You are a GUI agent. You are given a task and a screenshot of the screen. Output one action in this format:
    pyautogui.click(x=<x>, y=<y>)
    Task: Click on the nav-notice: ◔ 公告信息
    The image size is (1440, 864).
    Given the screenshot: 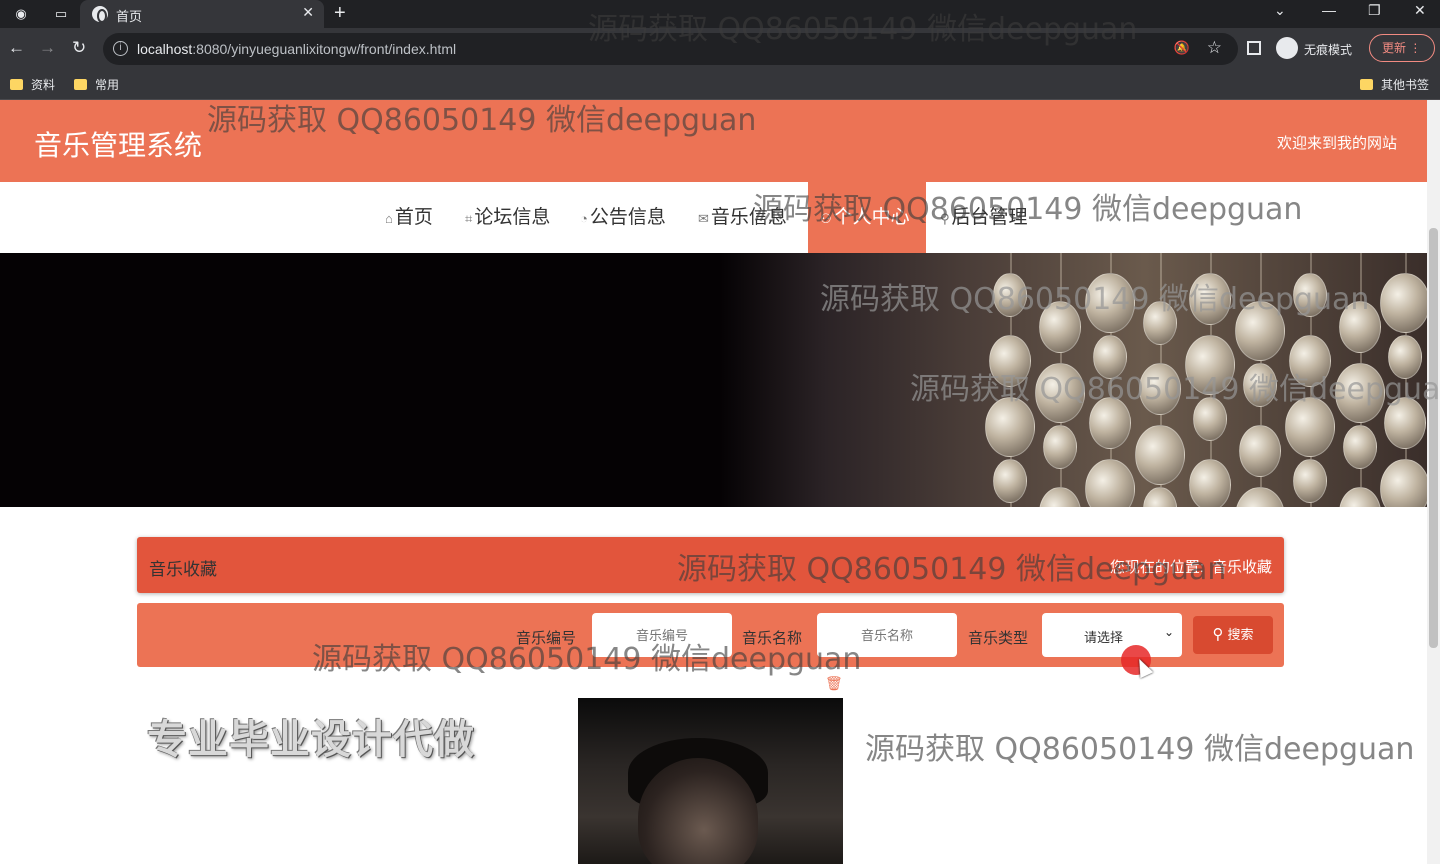 What is the action you would take?
    pyautogui.click(x=623, y=217)
    